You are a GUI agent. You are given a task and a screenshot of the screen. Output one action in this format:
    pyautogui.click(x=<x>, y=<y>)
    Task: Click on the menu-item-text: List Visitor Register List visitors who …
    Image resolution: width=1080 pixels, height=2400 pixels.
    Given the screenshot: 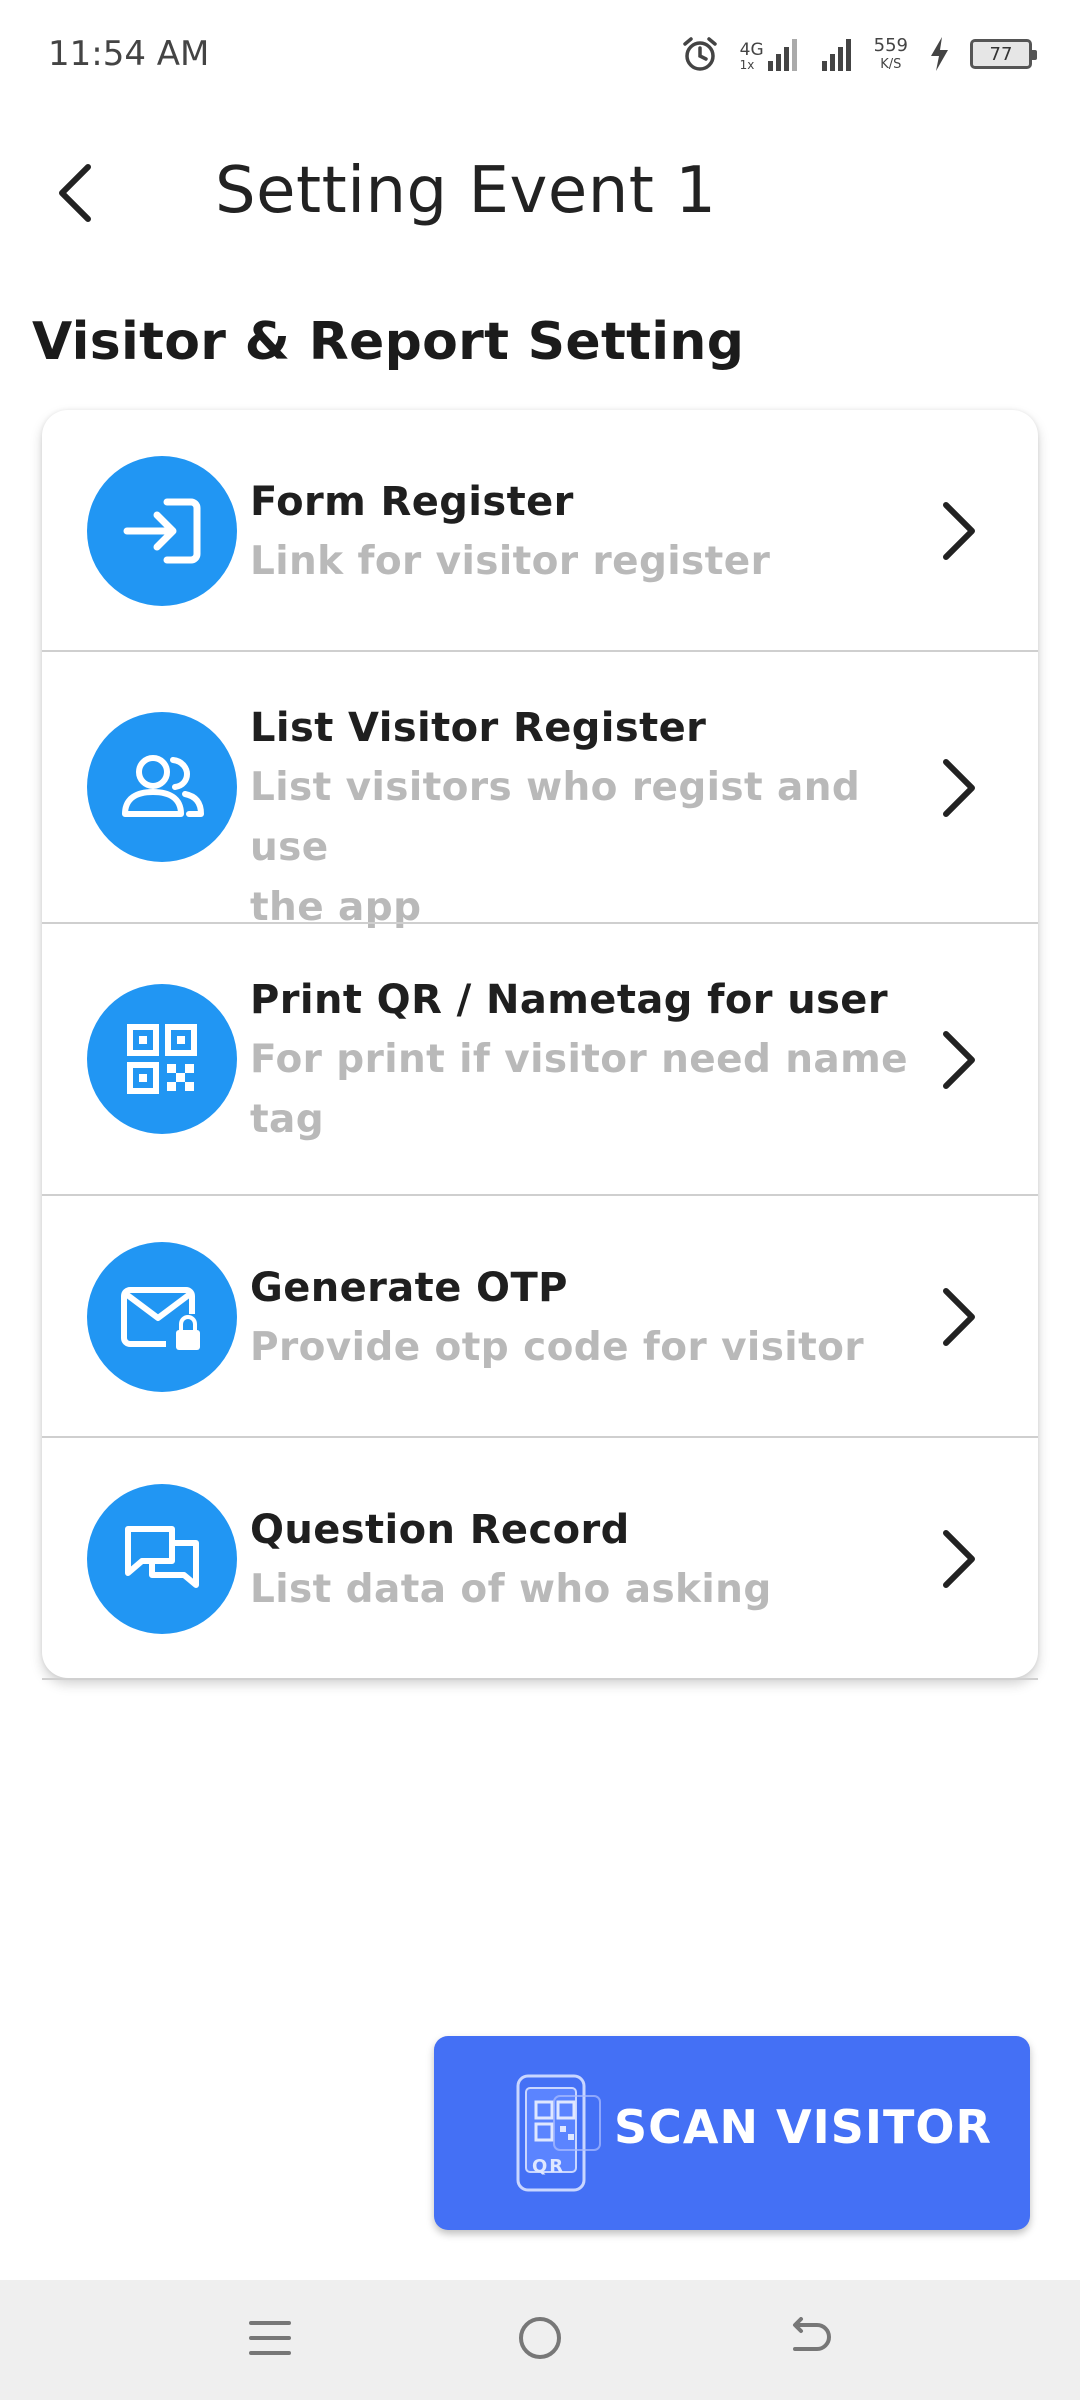 What is the action you would take?
    pyautogui.click(x=580, y=818)
    